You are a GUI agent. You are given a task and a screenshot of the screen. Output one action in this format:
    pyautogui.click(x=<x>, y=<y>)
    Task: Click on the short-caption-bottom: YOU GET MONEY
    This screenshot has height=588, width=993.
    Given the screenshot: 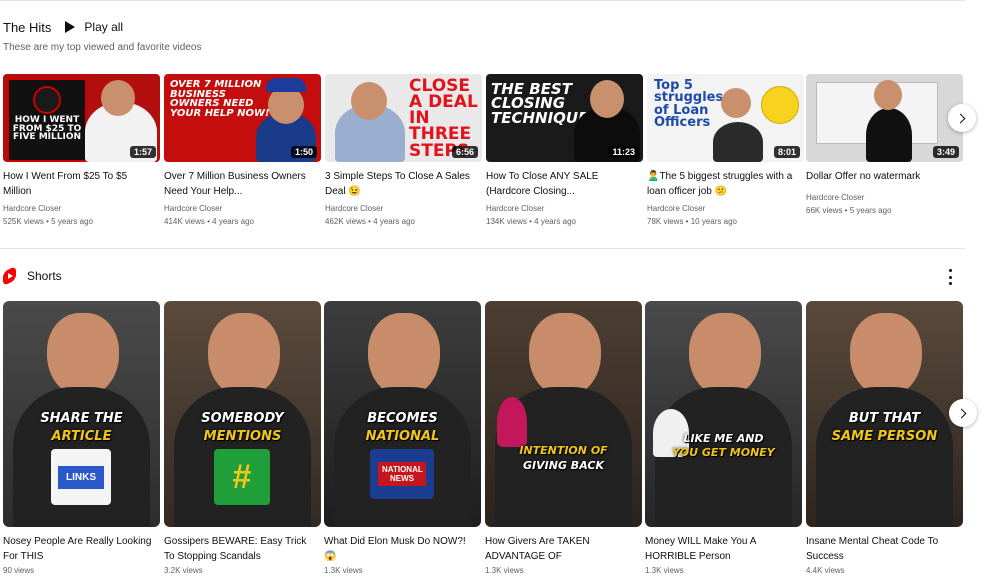 What is the action you would take?
    pyautogui.click(x=723, y=452)
    